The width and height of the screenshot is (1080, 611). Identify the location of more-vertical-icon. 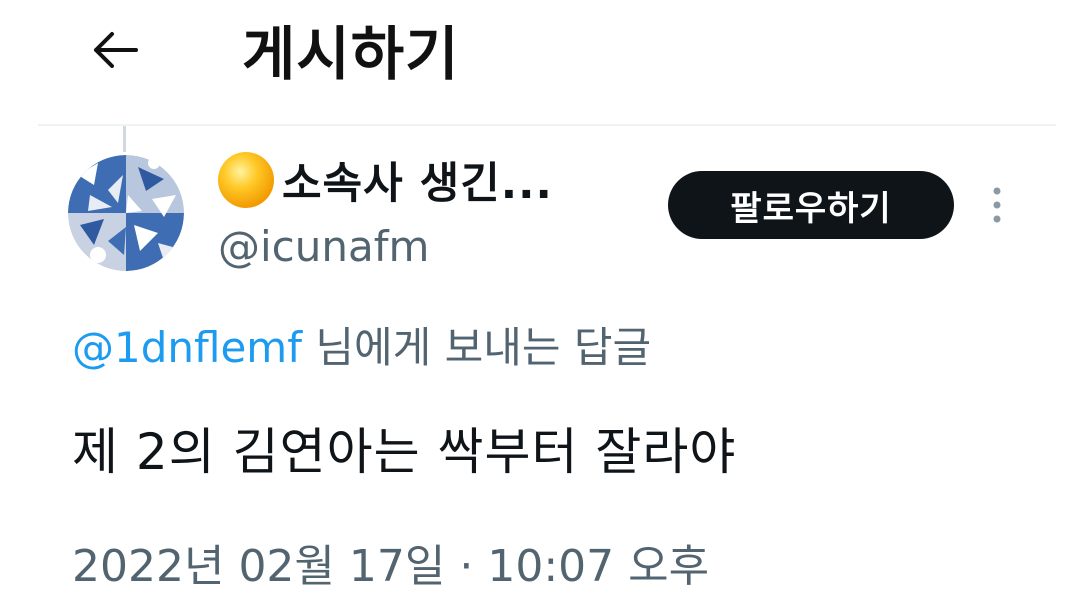
(997, 205).